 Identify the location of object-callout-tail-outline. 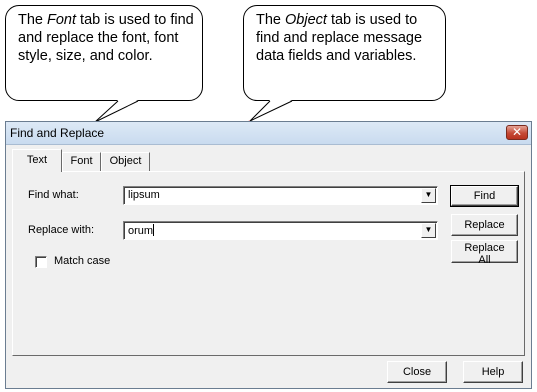
(271, 111).